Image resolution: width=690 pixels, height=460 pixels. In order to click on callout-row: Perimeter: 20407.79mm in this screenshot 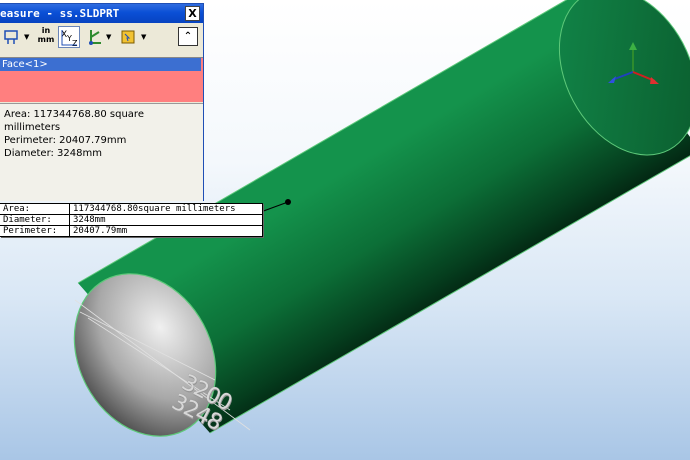, I will do `click(131, 231)`.